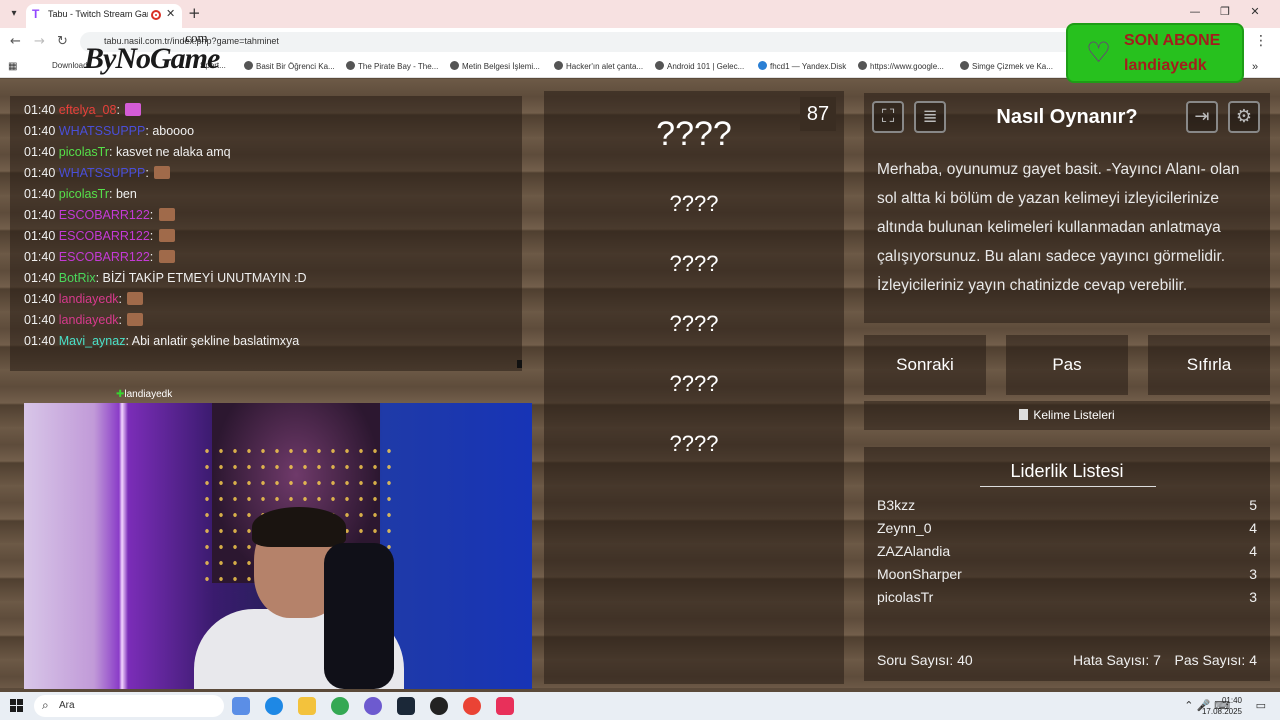  Describe the element at coordinates (1195, 11) in the screenshot. I see `minimize-icon: —` at that location.